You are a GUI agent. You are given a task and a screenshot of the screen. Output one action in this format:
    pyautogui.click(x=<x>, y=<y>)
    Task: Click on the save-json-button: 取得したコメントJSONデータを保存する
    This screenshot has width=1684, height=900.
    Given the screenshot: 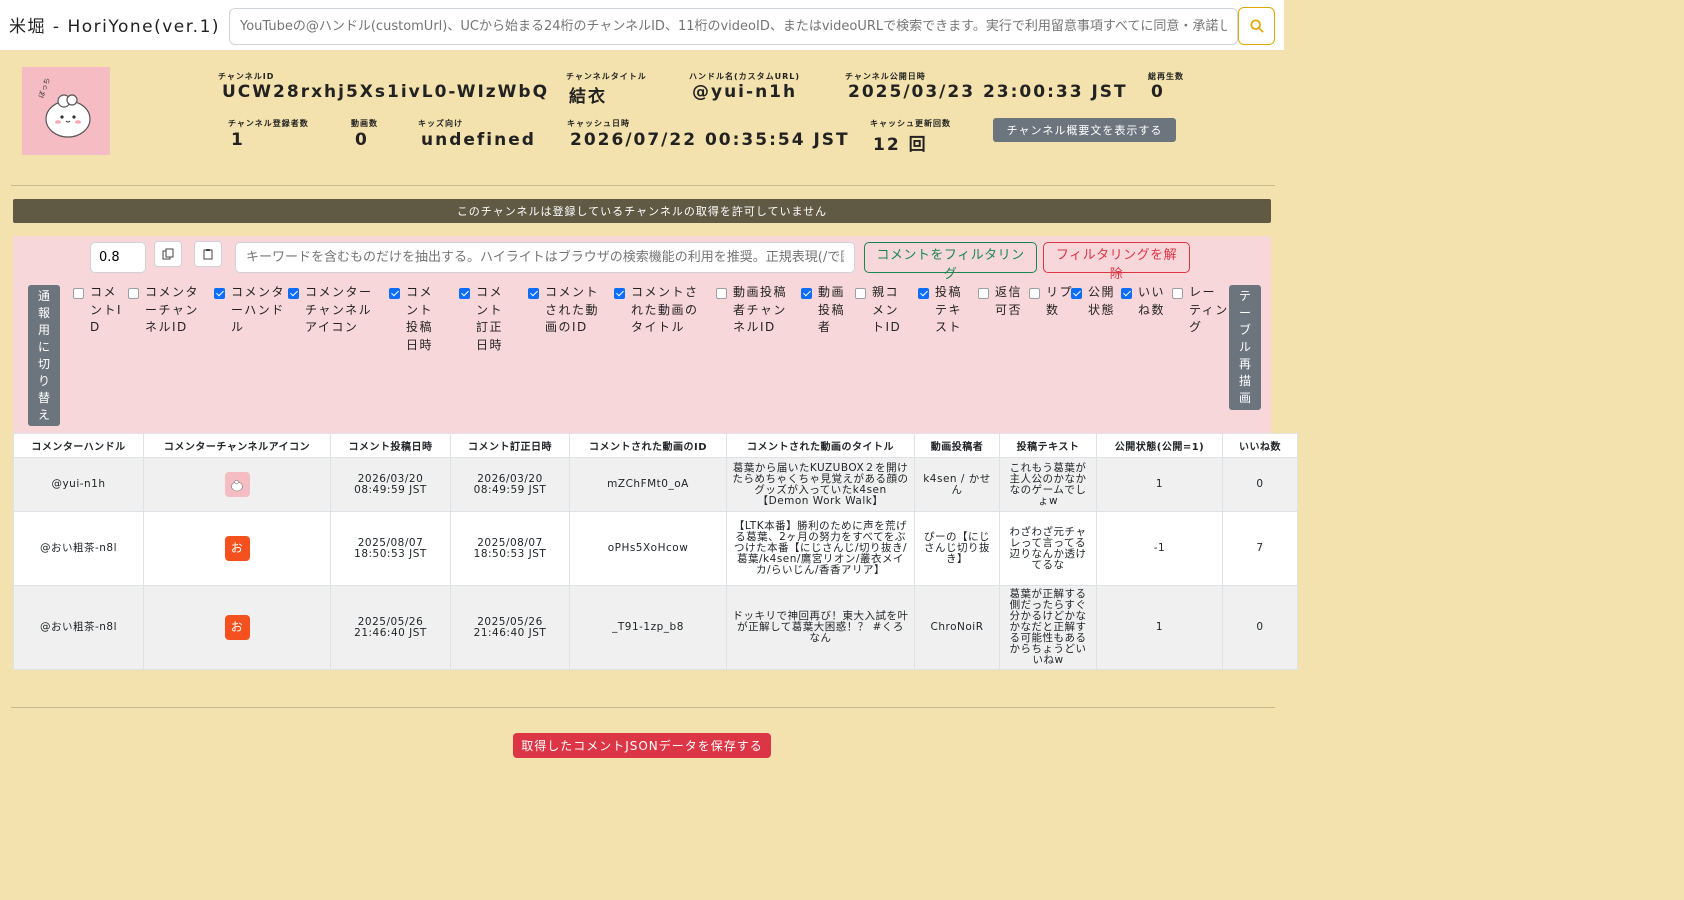 What is the action you would take?
    pyautogui.click(x=642, y=745)
    